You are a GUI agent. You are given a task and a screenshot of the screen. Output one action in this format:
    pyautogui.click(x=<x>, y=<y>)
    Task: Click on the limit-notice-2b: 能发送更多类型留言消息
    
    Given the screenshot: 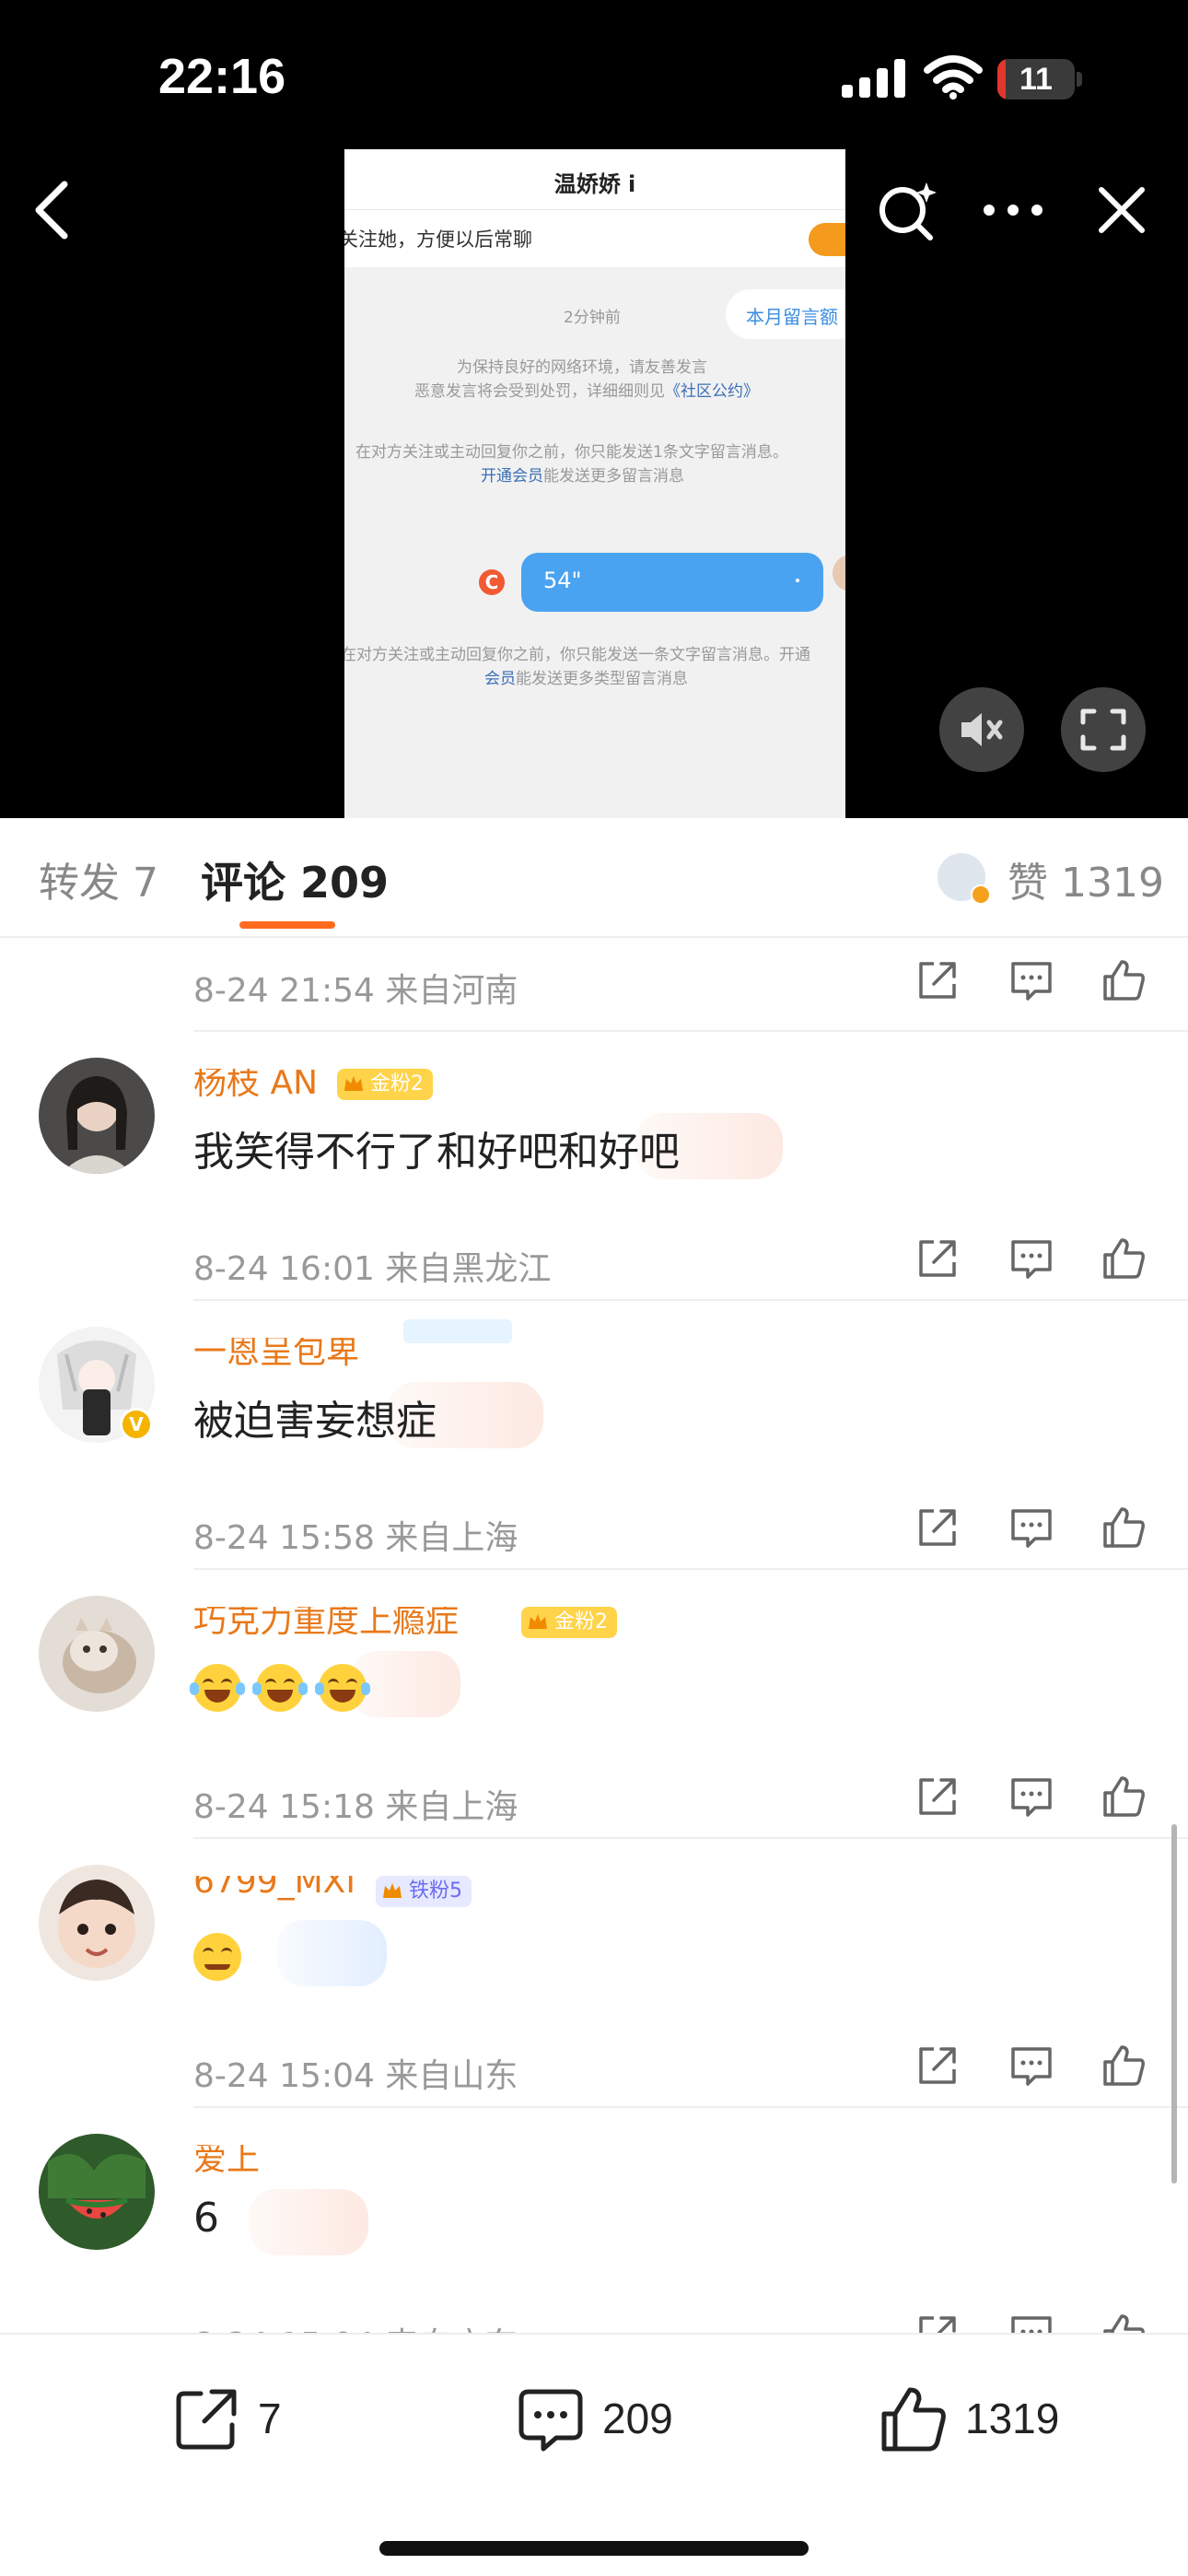 What is the action you would take?
    pyautogui.click(x=602, y=679)
    